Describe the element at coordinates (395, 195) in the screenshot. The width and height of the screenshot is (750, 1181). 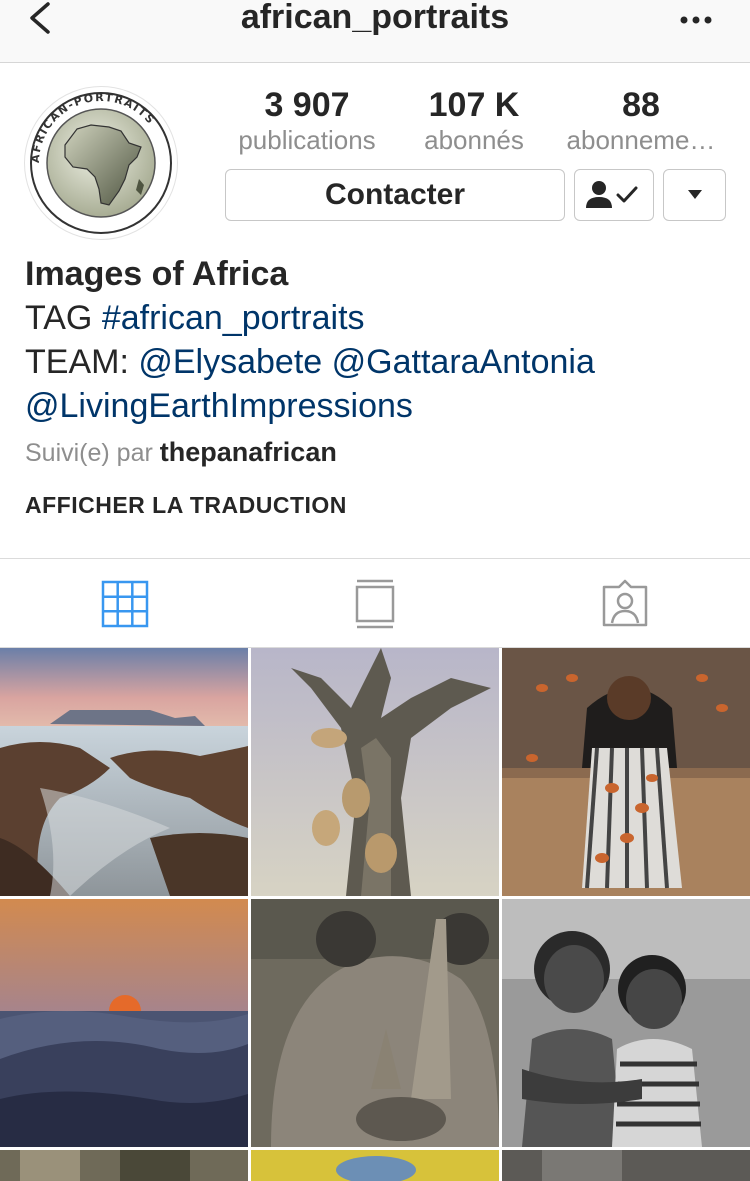
I see `contact-button: Contacter` at that location.